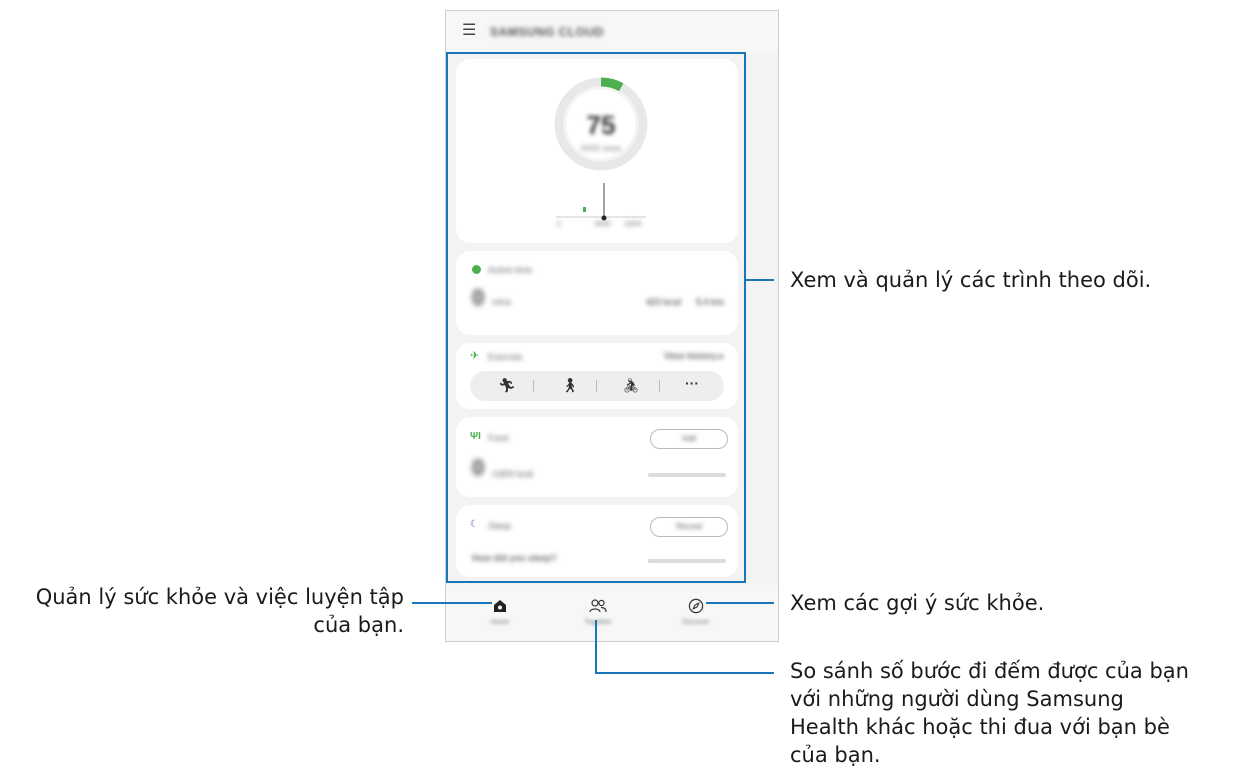  Describe the element at coordinates (219, 597) in the screenshot. I see `home-callout-line-1: Quản lý sức khỏe và việc luyện tập` at that location.